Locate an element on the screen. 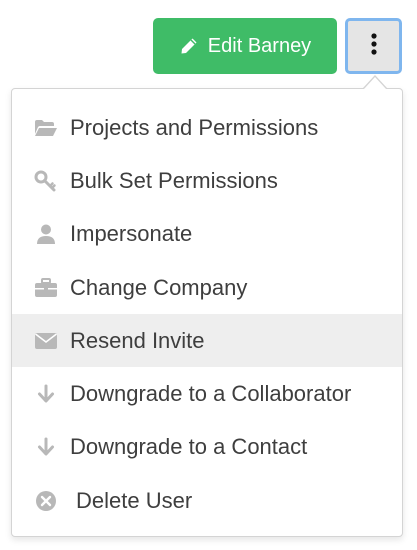  user-icon is located at coordinates (46, 234).